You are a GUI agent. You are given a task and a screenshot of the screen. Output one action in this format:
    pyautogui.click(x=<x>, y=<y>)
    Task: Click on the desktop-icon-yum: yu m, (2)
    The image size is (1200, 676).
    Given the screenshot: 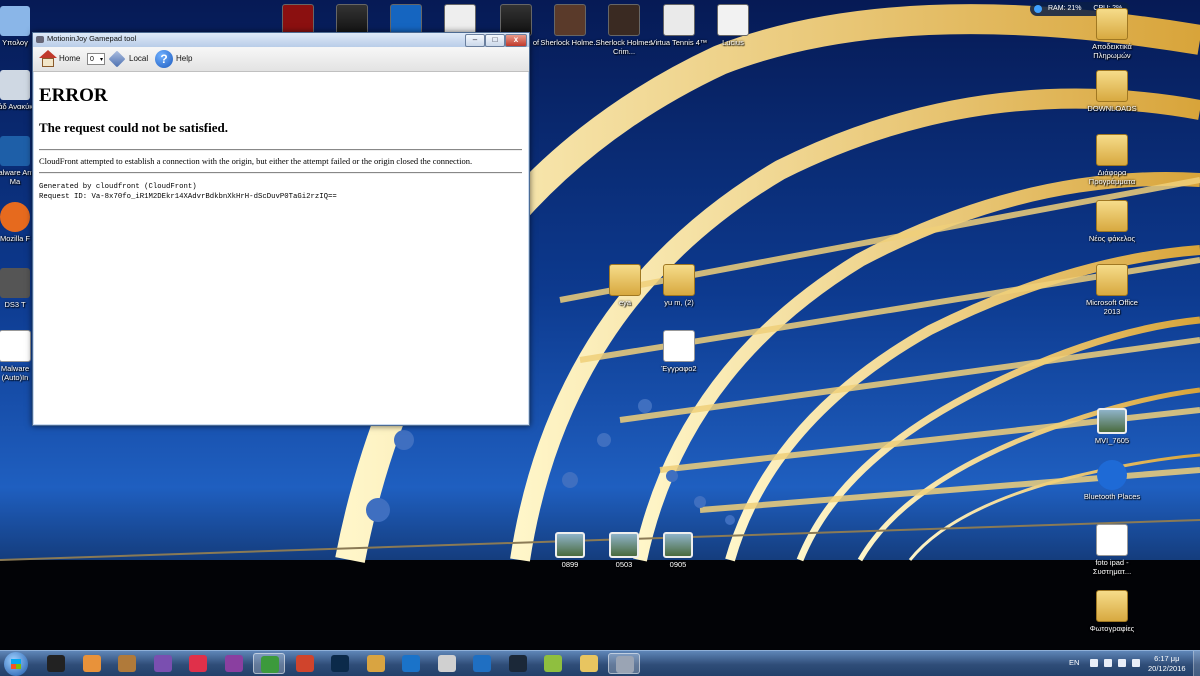 What is the action you would take?
    pyautogui.click(x=679, y=285)
    